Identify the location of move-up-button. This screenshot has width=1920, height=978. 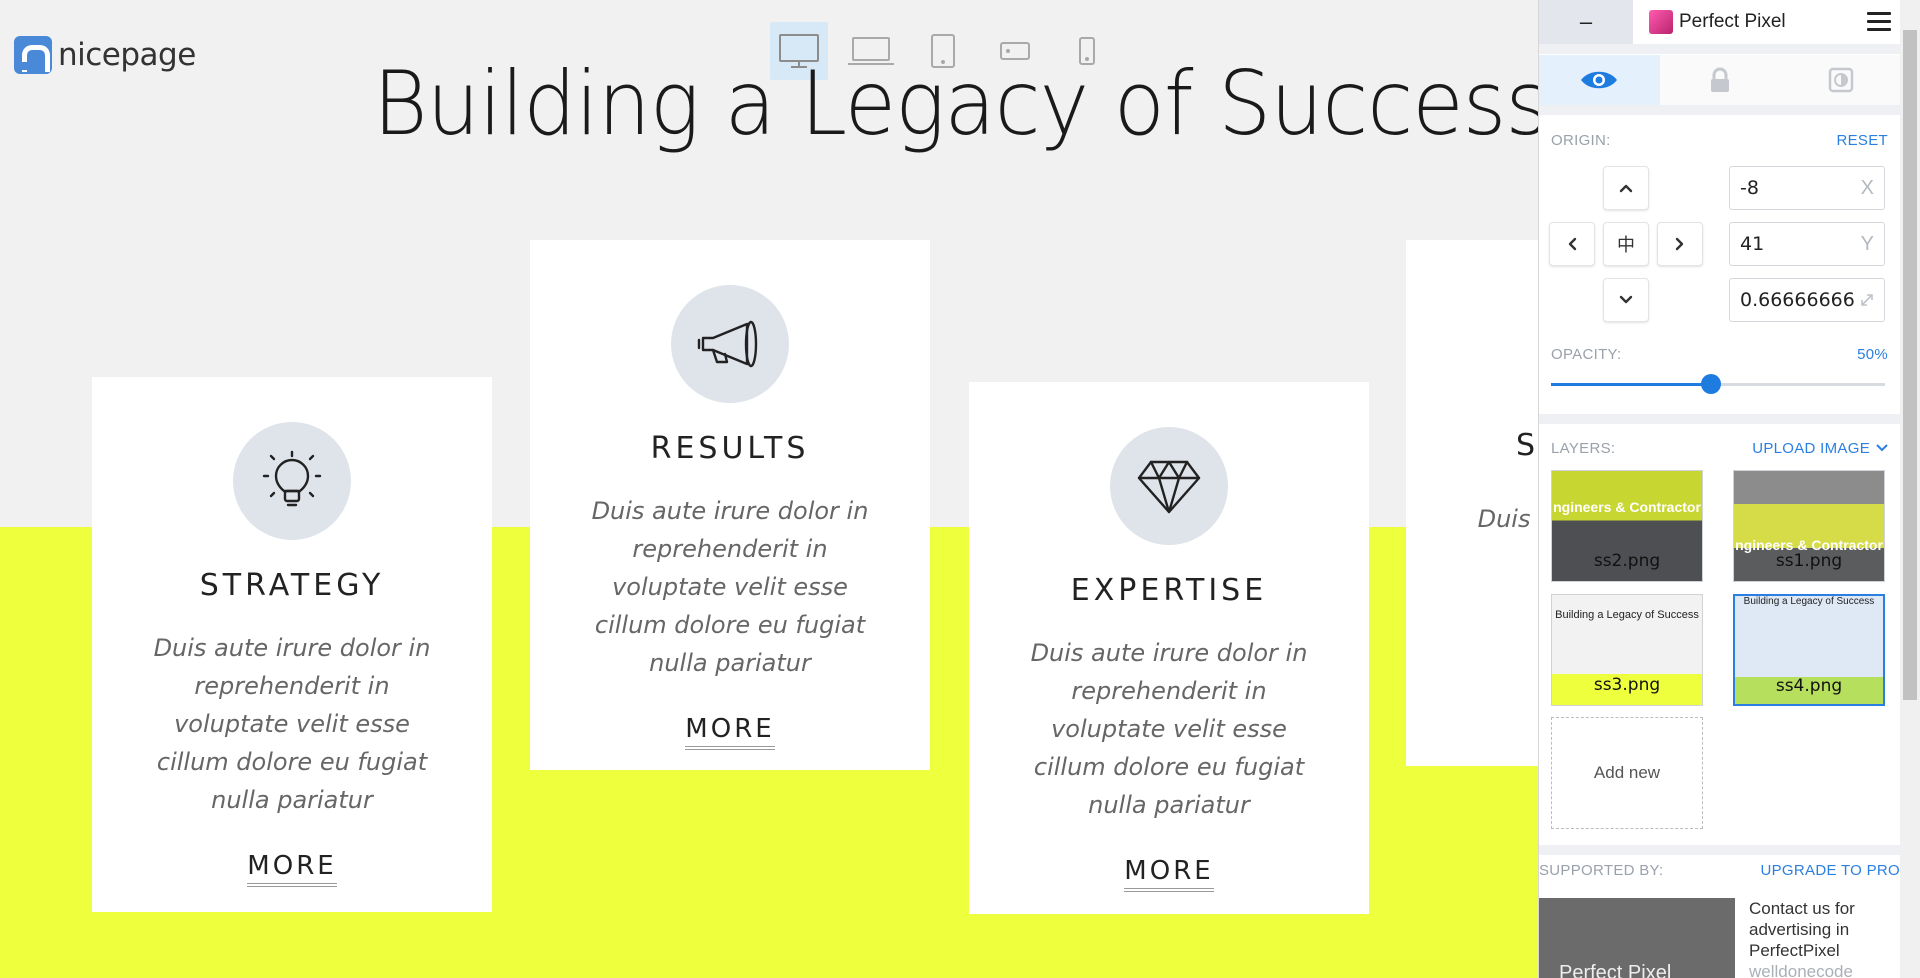
(1626, 188).